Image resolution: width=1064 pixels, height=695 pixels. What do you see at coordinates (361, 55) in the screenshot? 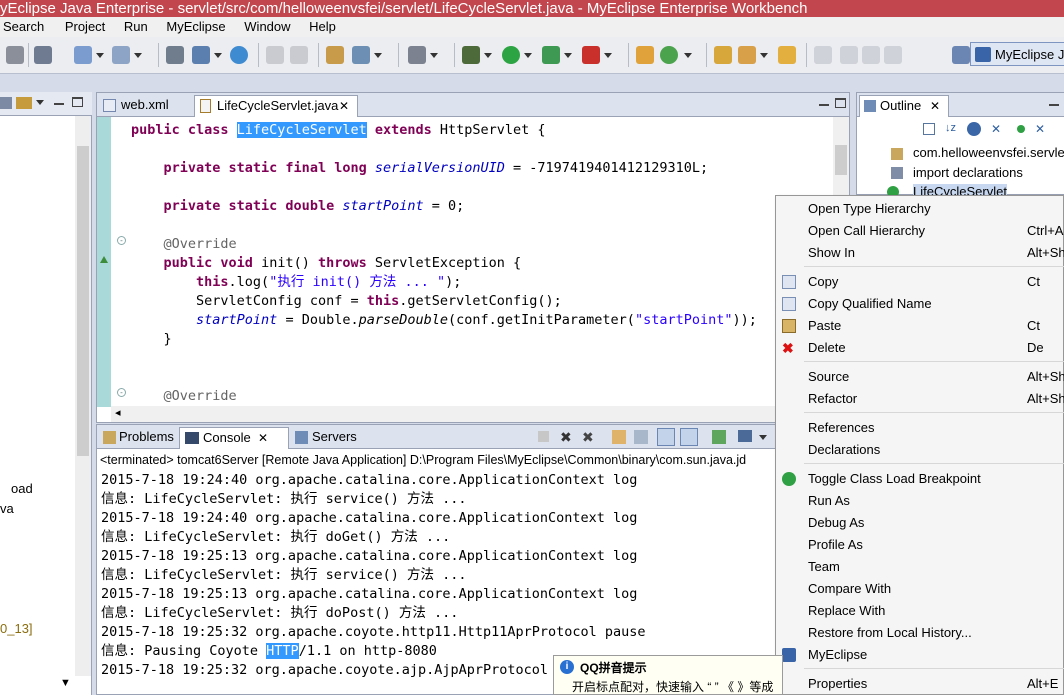
I see `open-resource-icon` at bounding box center [361, 55].